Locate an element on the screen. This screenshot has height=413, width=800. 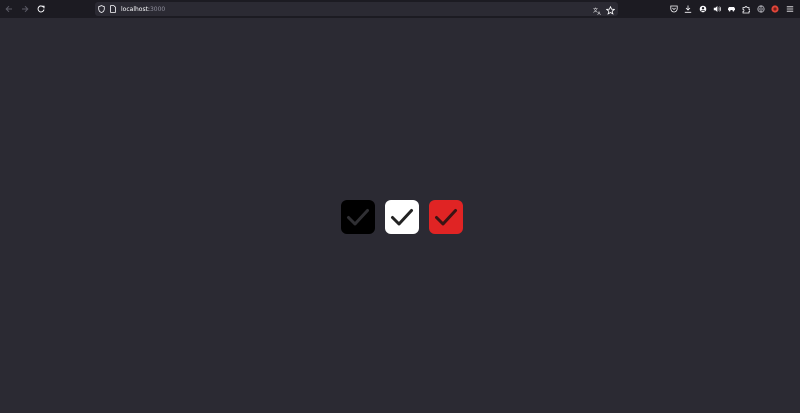
url-actions: 文A is located at coordinates (604, 9).